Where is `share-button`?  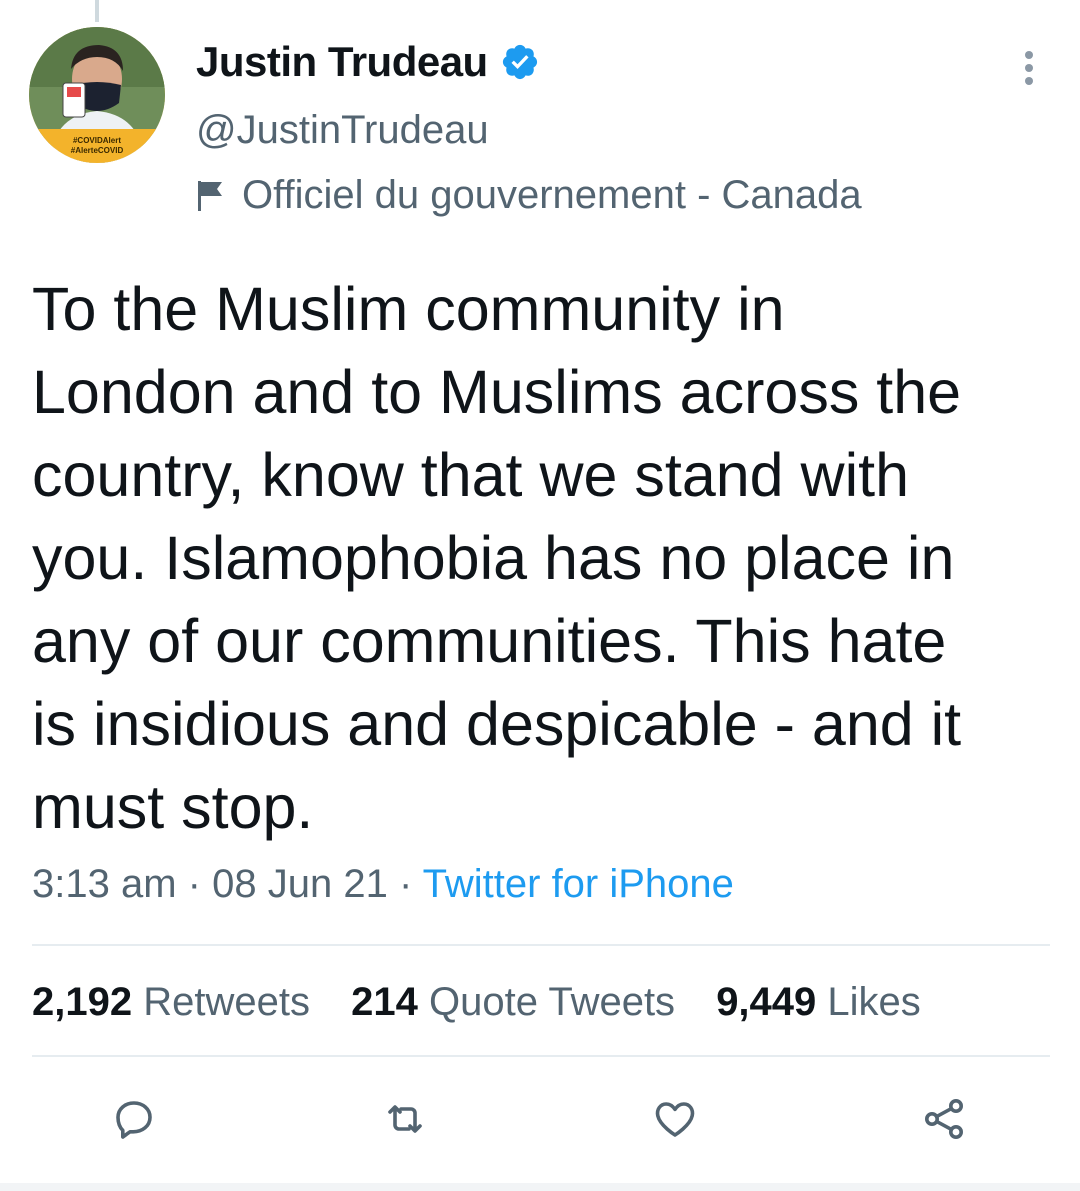 share-button is located at coordinates (944, 1119).